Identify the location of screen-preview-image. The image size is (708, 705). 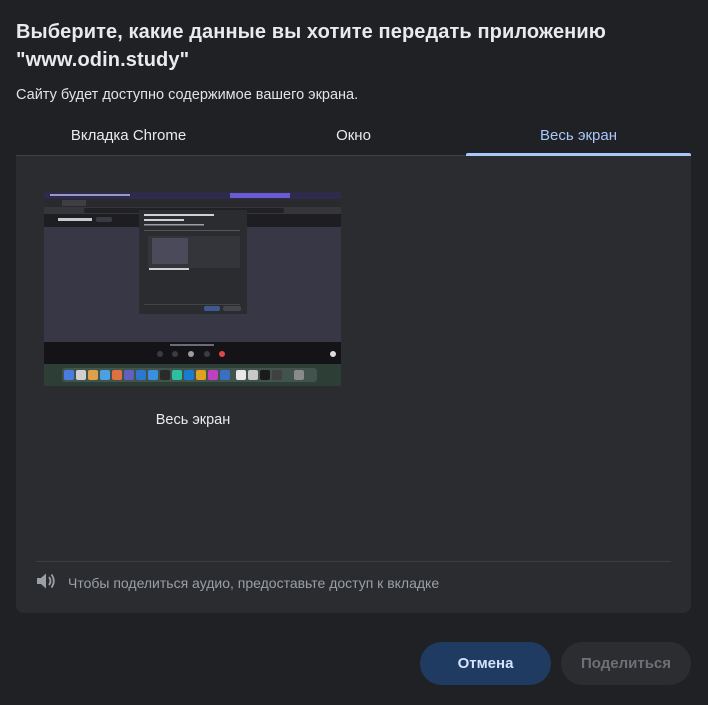
(192, 289).